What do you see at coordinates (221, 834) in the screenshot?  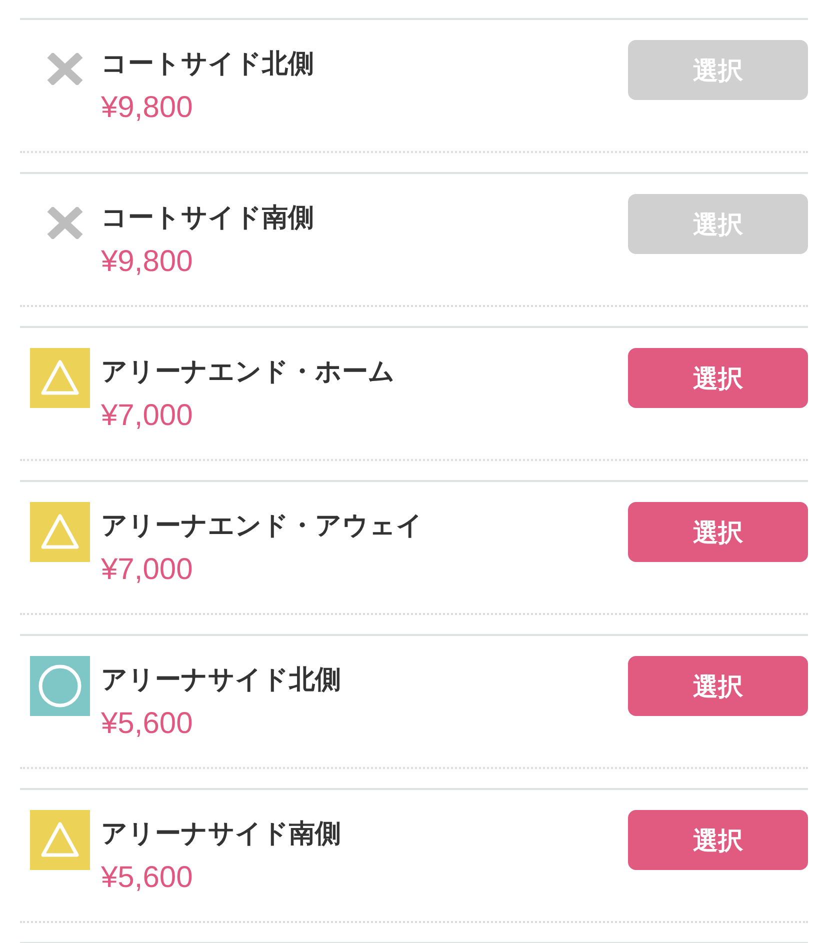 I see `seat-name: アリーナサイド南側` at bounding box center [221, 834].